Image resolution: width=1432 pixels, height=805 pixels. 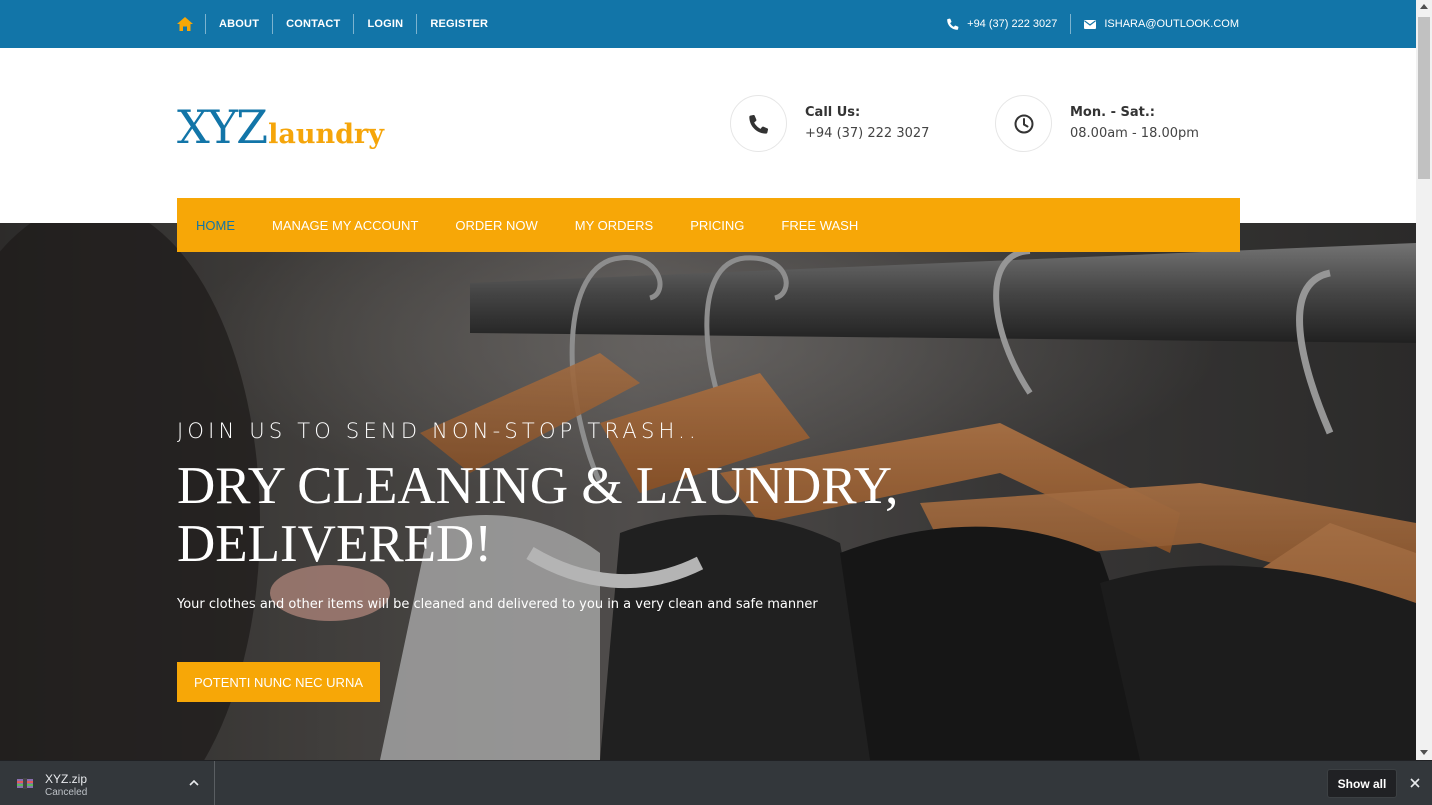 What do you see at coordinates (326, 134) in the screenshot?
I see `logo-secondary: laundry` at bounding box center [326, 134].